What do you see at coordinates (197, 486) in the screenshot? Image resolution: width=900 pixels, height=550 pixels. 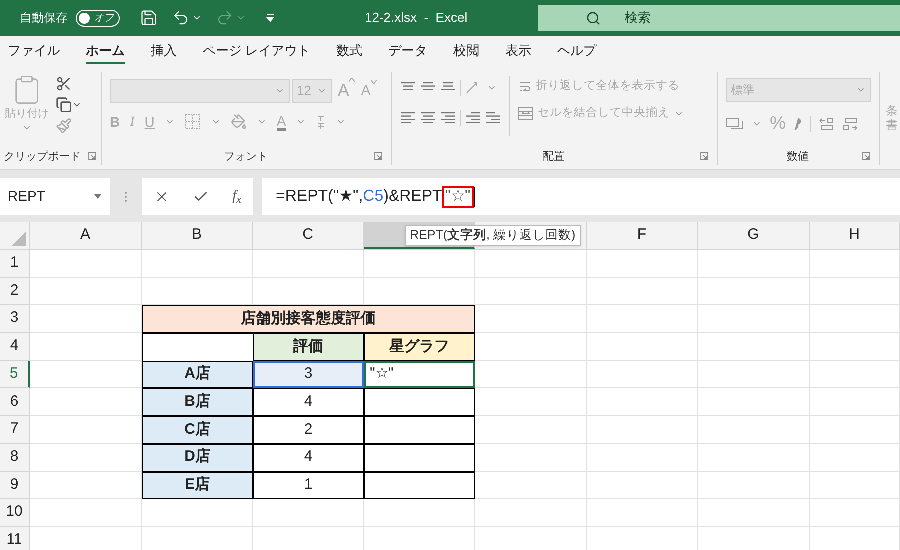 I see `store-cell: E店` at bounding box center [197, 486].